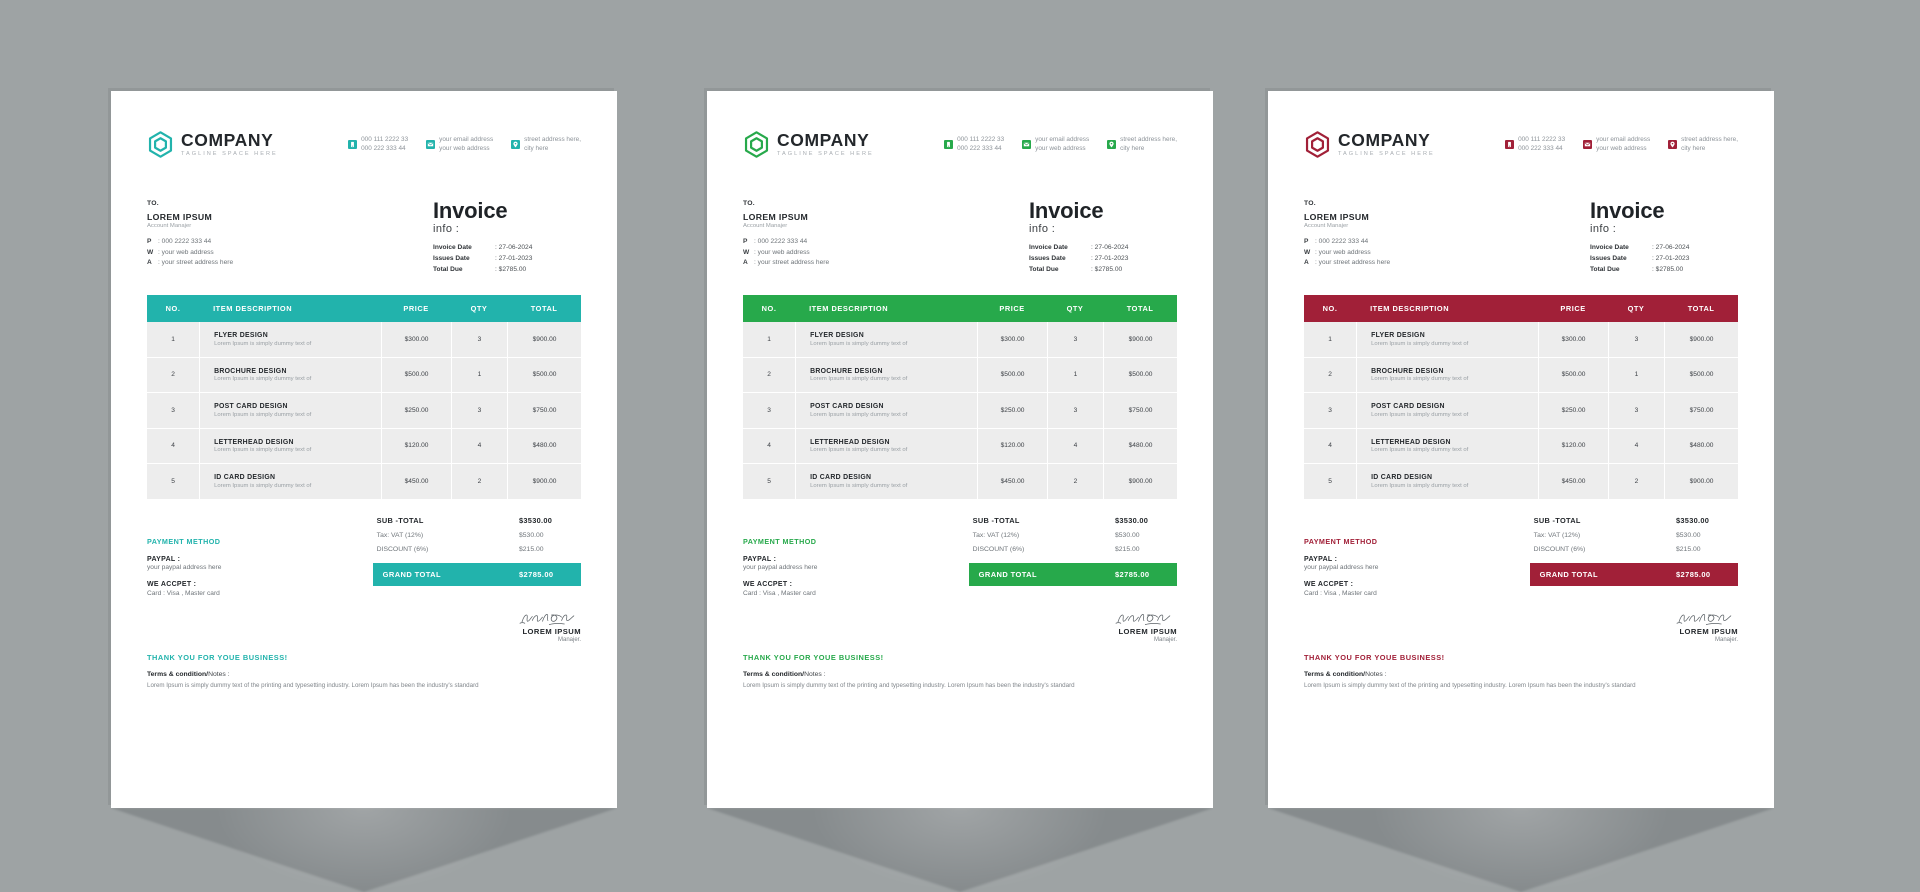 This screenshot has width=1920, height=892. Describe the element at coordinates (1407, 371) in the screenshot. I see `row-item-title: BROCHURE DESIGN` at that location.